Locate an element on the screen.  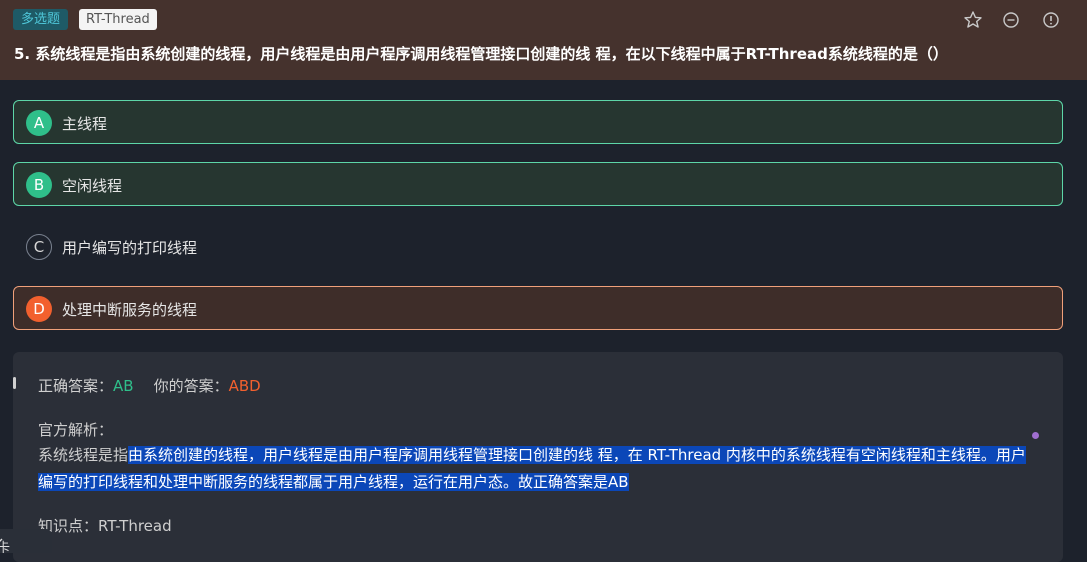
knowledge-value: RT-Thread is located at coordinates (135, 526).